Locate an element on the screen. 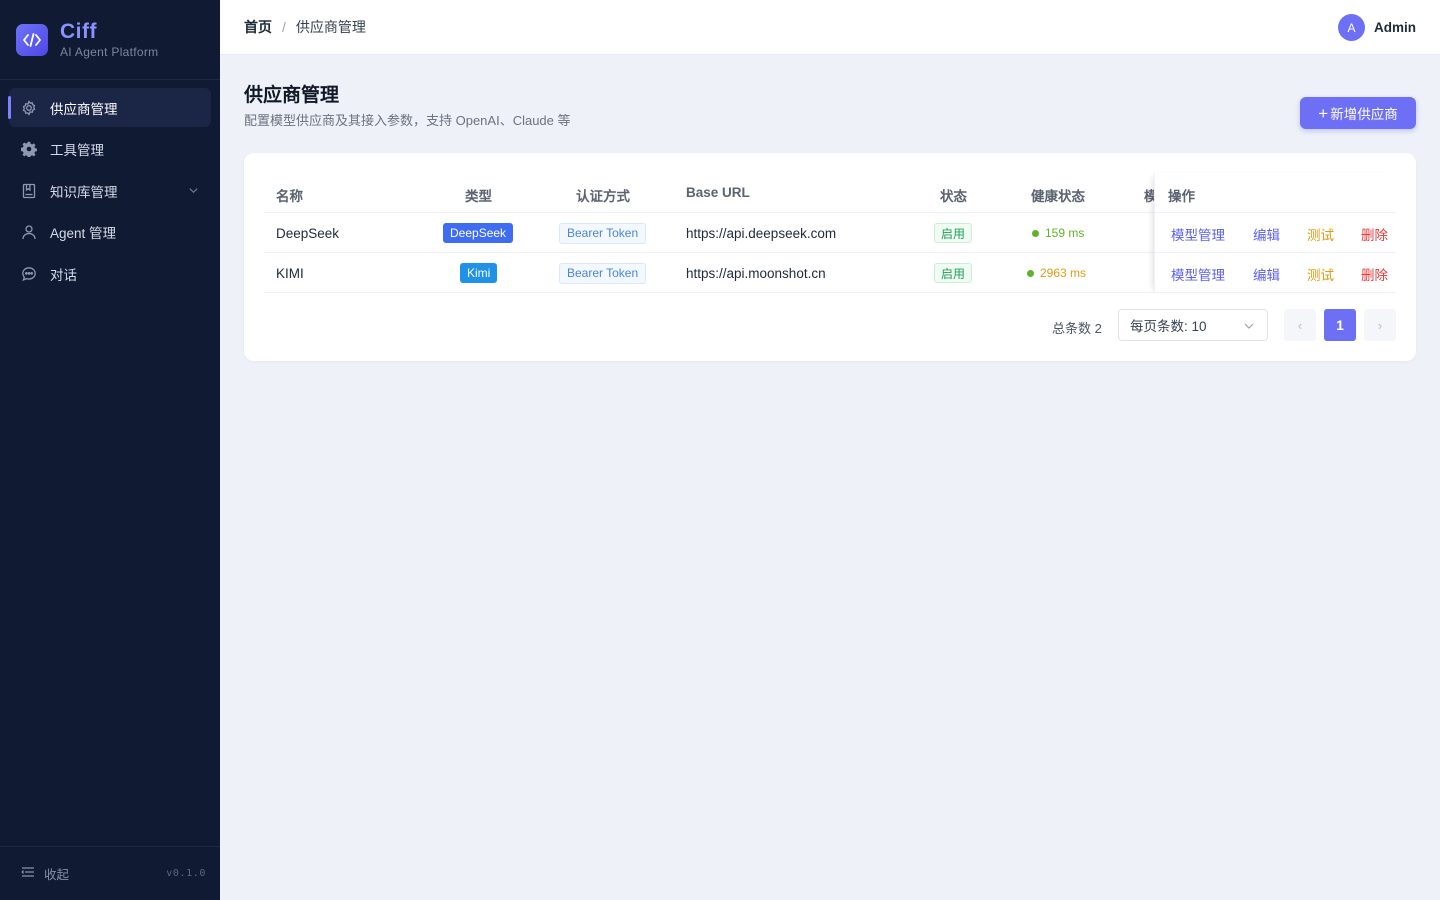 The height and width of the screenshot is (900, 1440). page-size-value: 每页条数: 10 is located at coordinates (1168, 326).